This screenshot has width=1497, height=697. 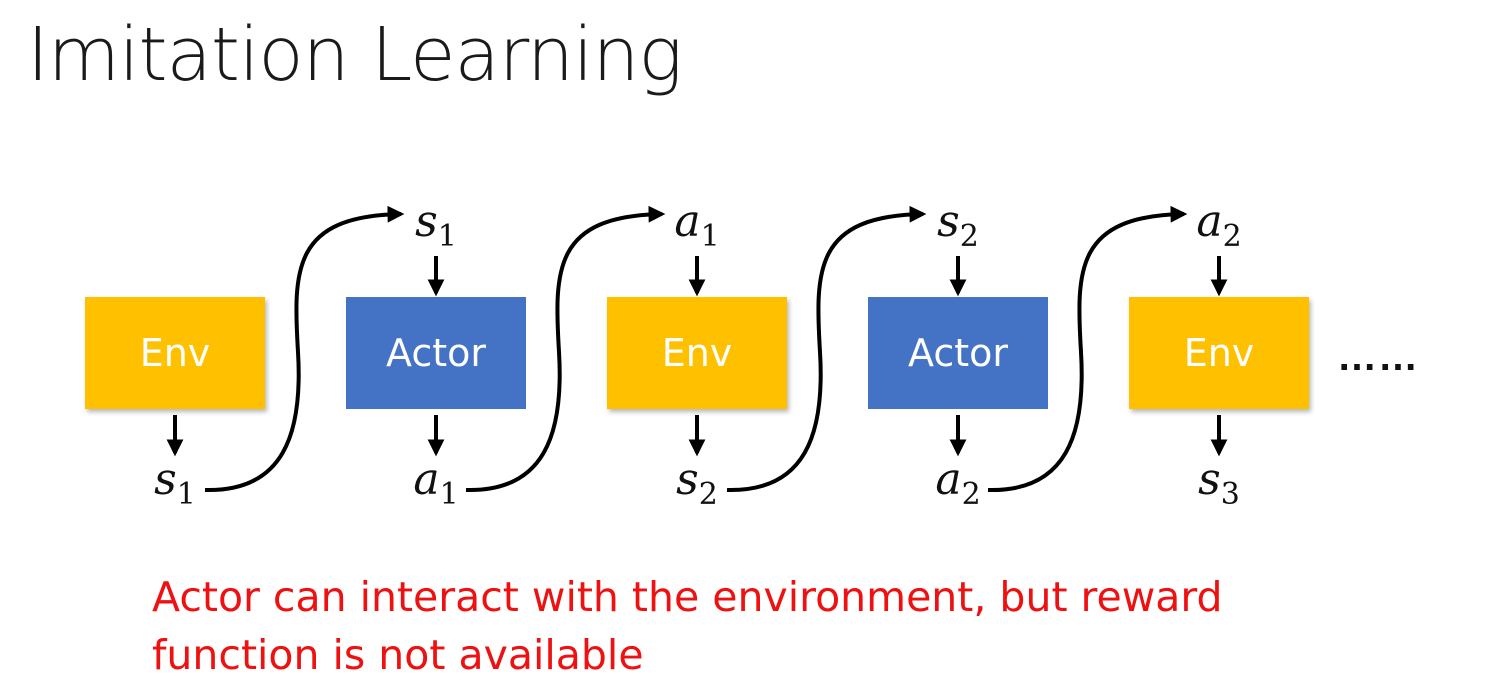 I want to click on output-label-5: s3, so click(x=1219, y=483).